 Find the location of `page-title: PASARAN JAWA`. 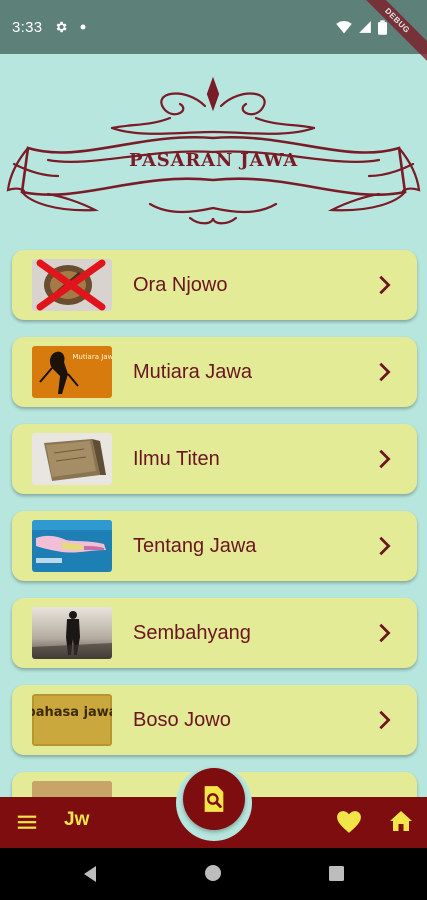

page-title: PASARAN JAWA is located at coordinates (213, 160).